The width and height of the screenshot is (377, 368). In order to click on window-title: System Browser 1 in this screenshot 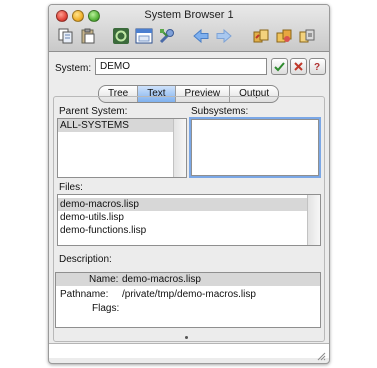, I will do `click(189, 15)`.